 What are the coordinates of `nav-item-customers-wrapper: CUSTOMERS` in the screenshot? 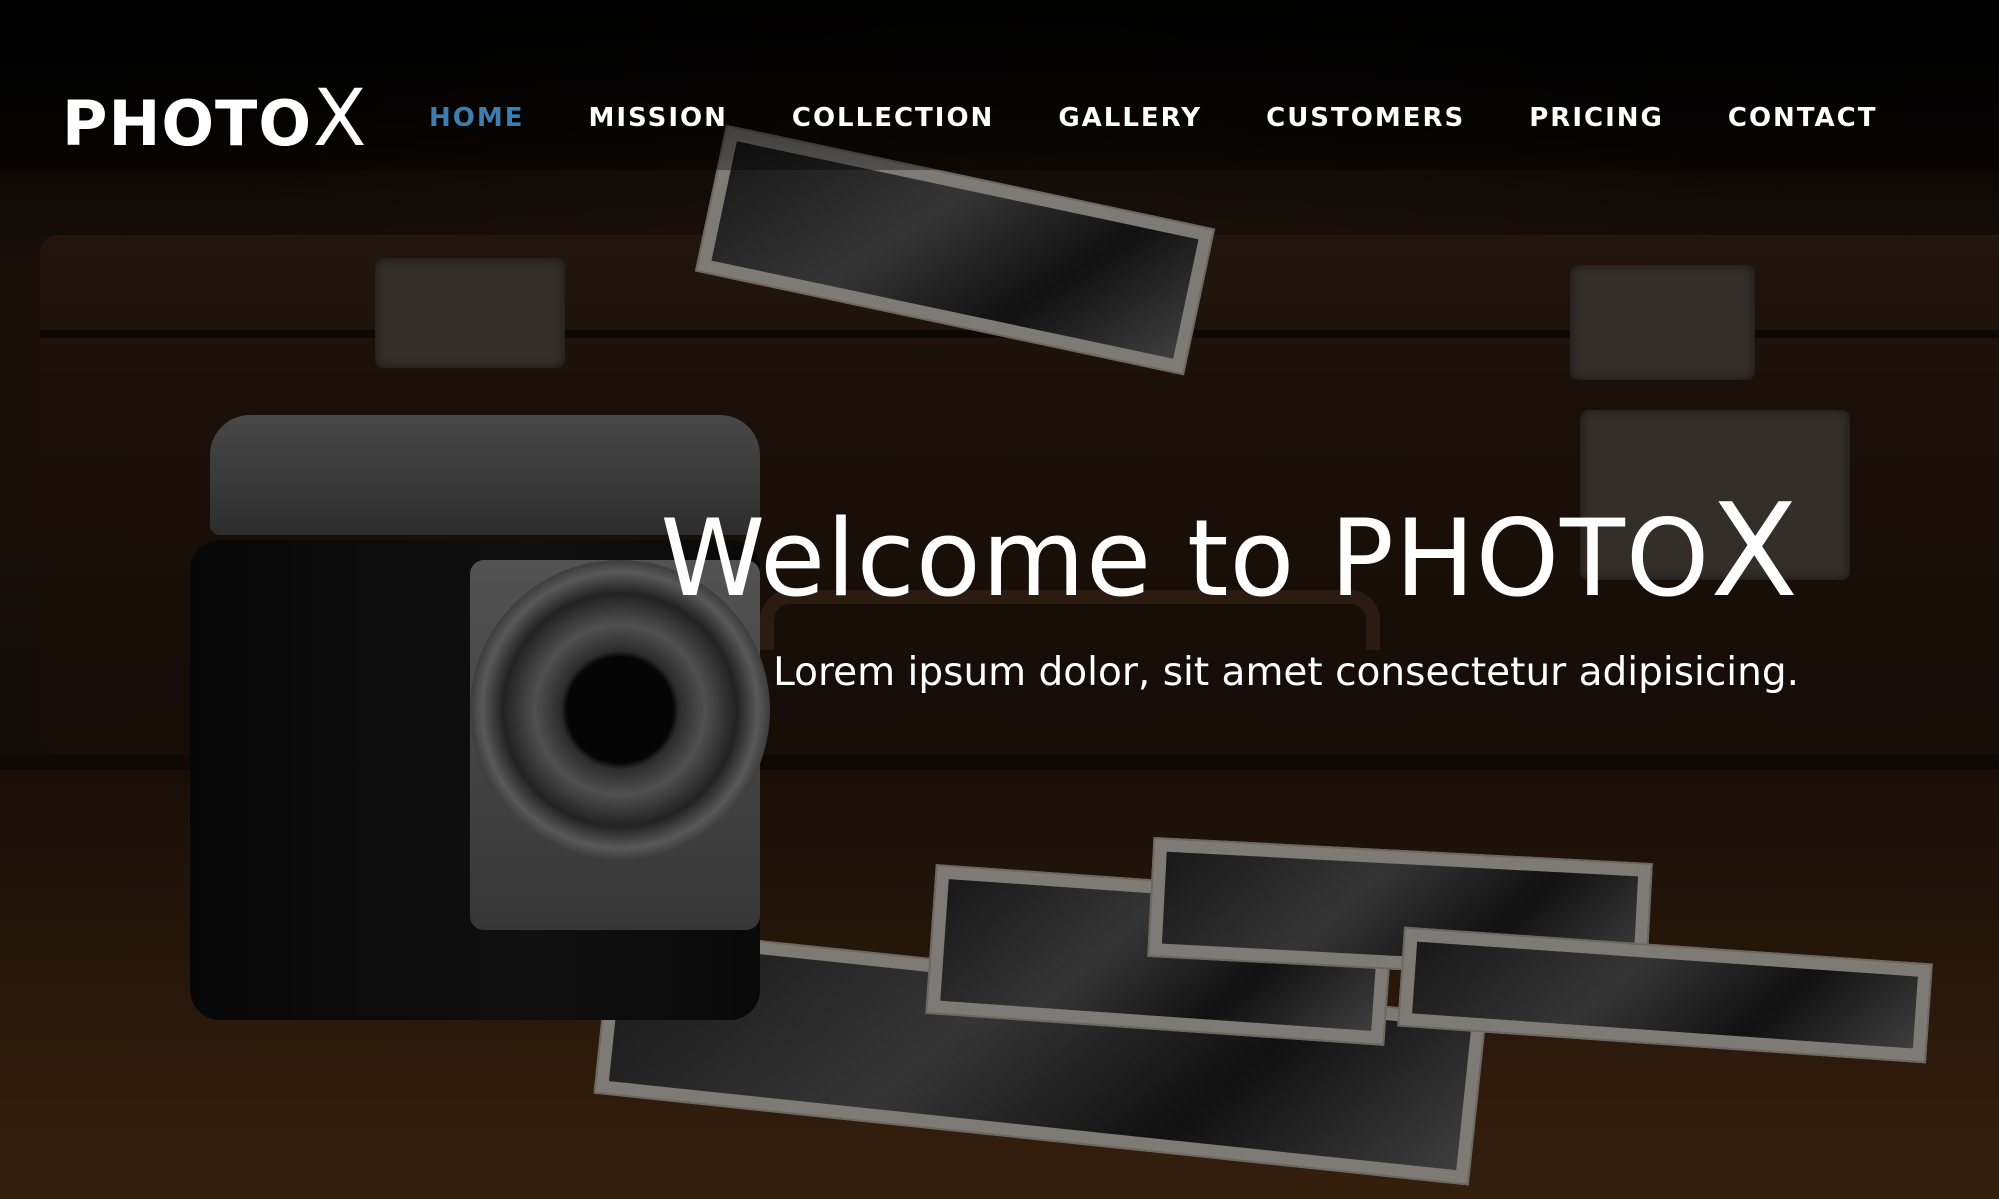 It's located at (1365, 118).